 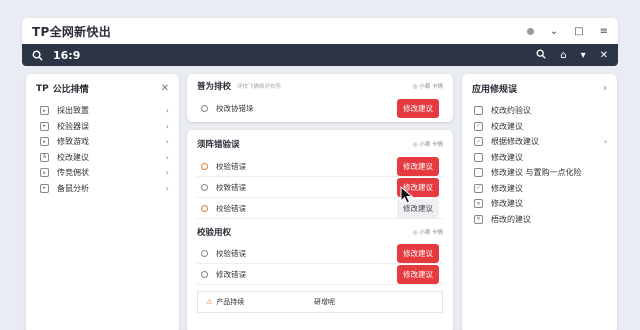 I want to click on mouse-cursor-icon, so click(x=407, y=195).